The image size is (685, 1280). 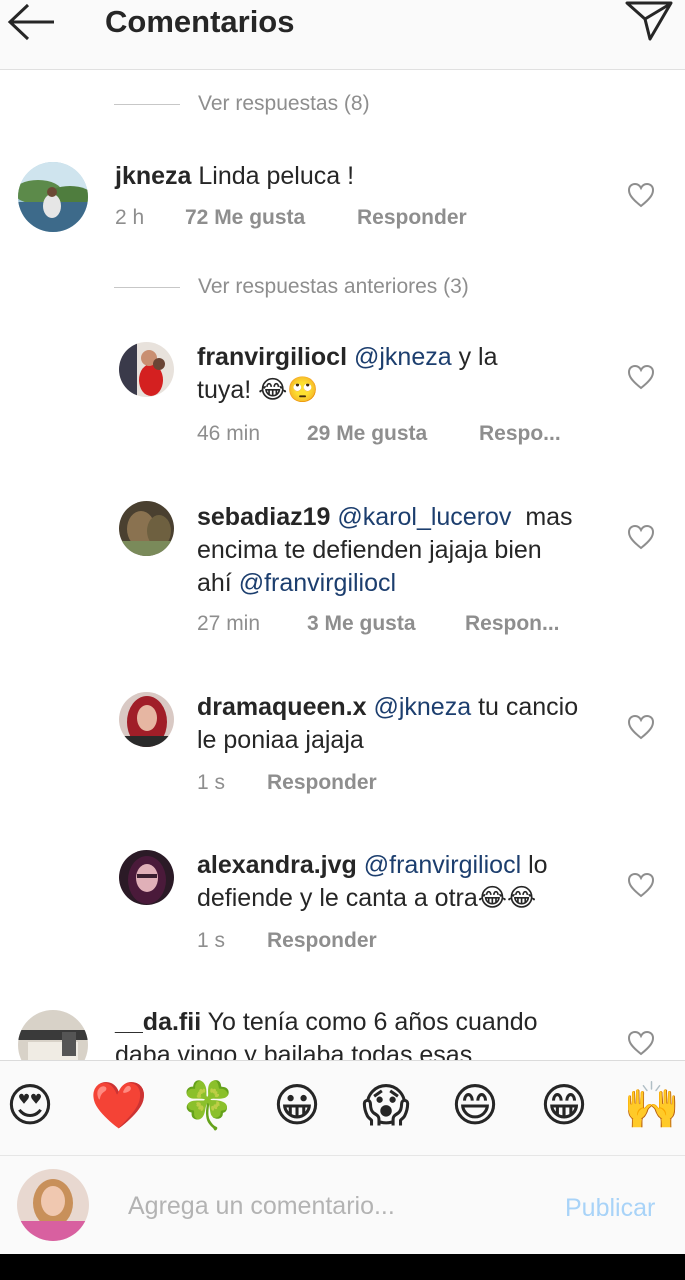 What do you see at coordinates (367, 898) in the screenshot?
I see `reply-body: defiende y le canta a otra😂😂` at bounding box center [367, 898].